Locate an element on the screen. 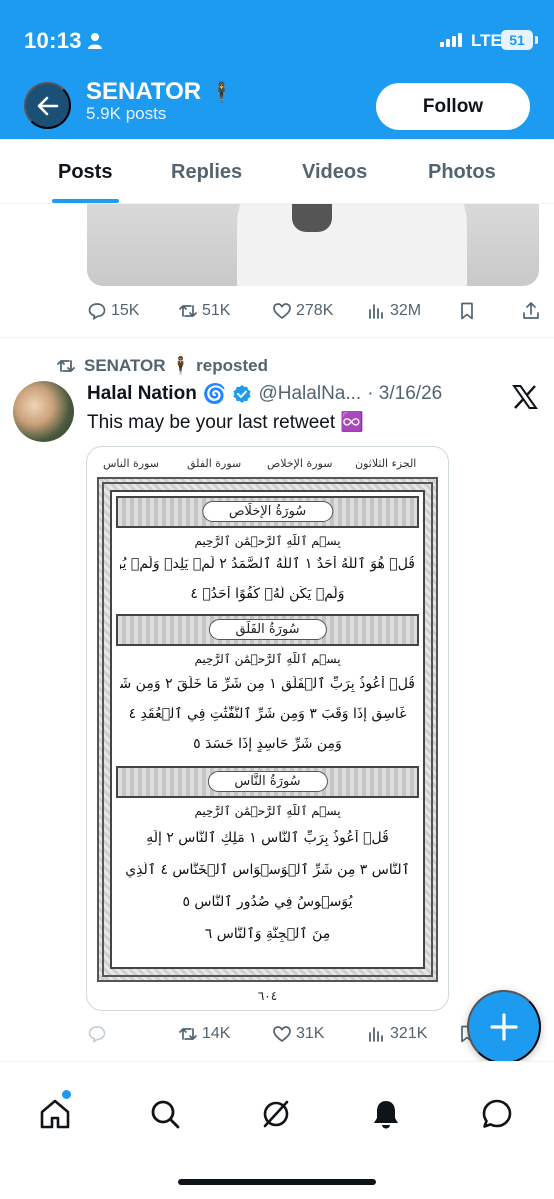  reply-button is located at coordinates (97, 1034).